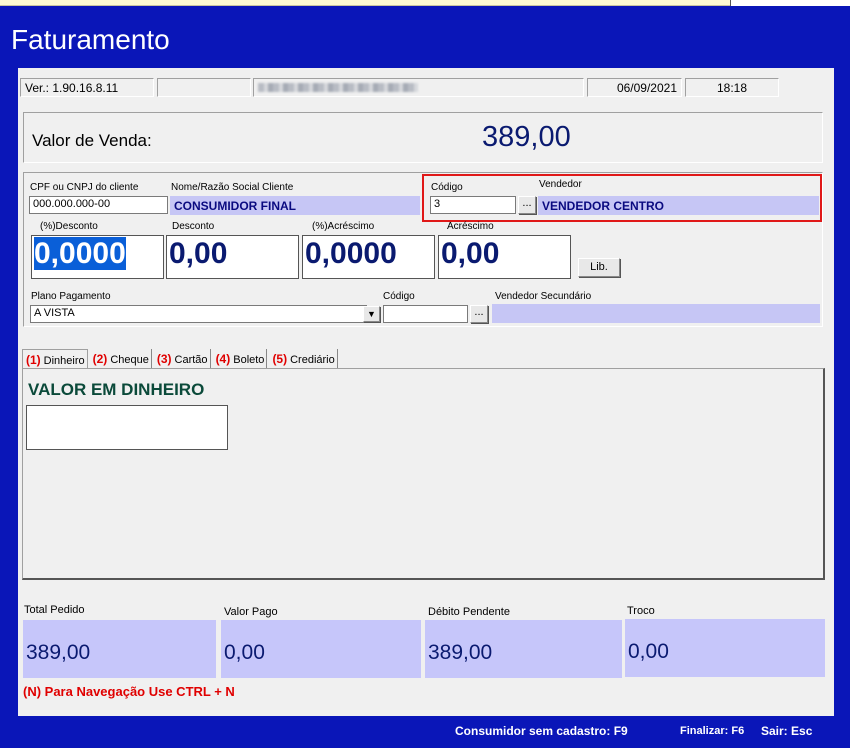 The width and height of the screenshot is (850, 748). I want to click on window-title: Faturamento, so click(90, 39).